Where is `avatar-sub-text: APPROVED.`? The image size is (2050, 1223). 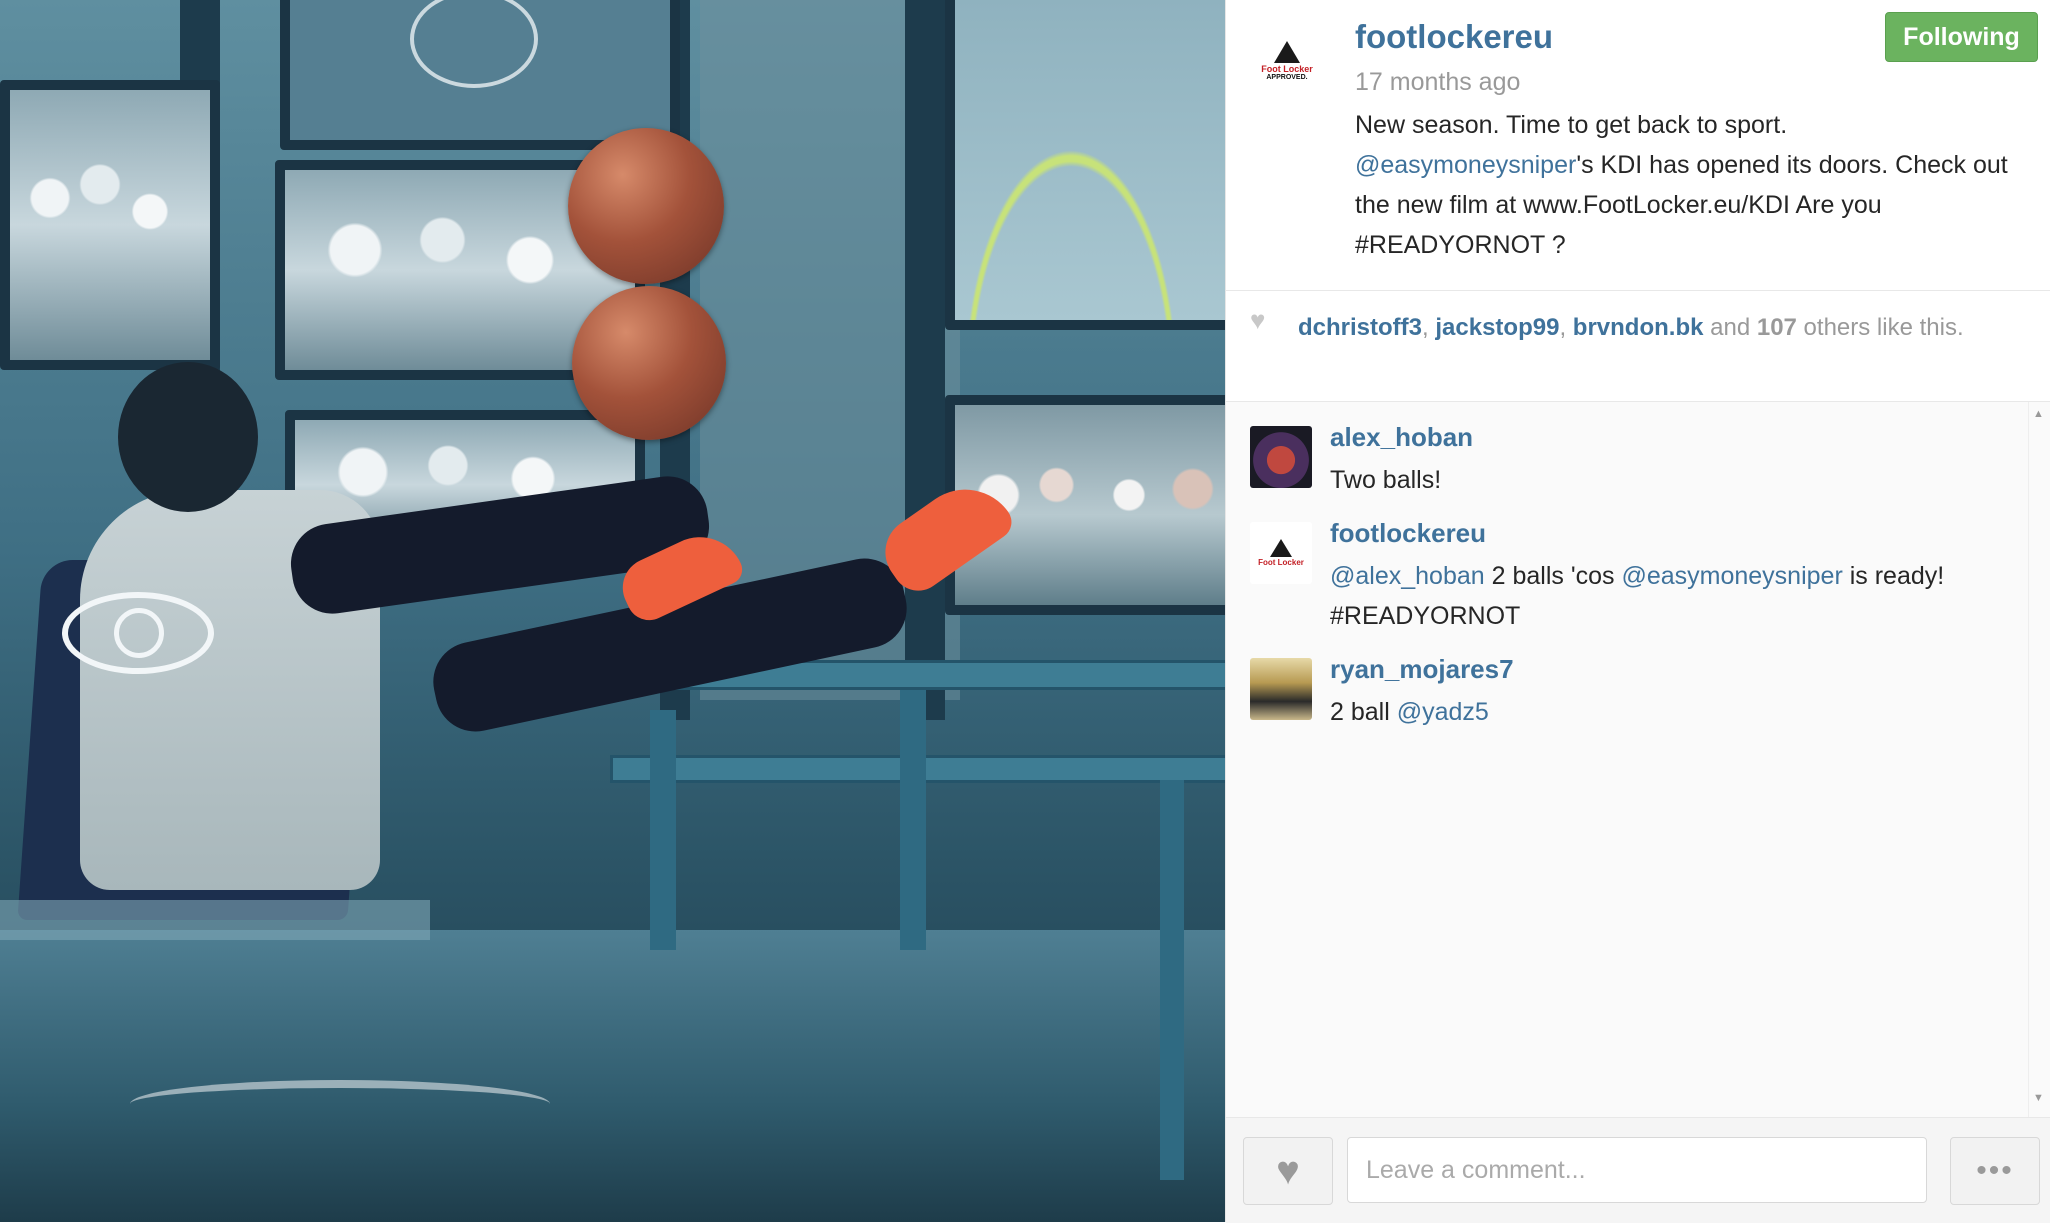 avatar-sub-text: APPROVED. is located at coordinates (1287, 77).